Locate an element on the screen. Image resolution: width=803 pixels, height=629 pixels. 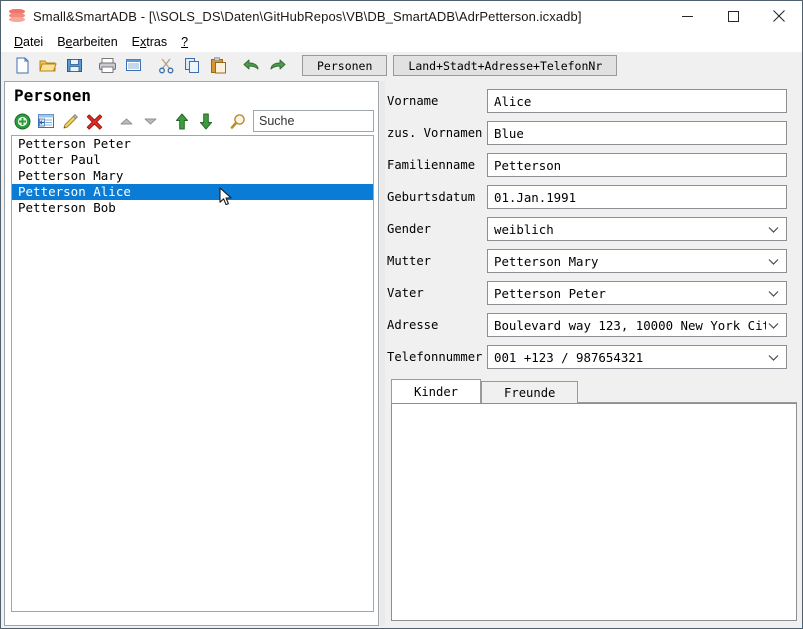
field-row-mutter: Mutter Petterson Mary is located at coordinates (587, 261).